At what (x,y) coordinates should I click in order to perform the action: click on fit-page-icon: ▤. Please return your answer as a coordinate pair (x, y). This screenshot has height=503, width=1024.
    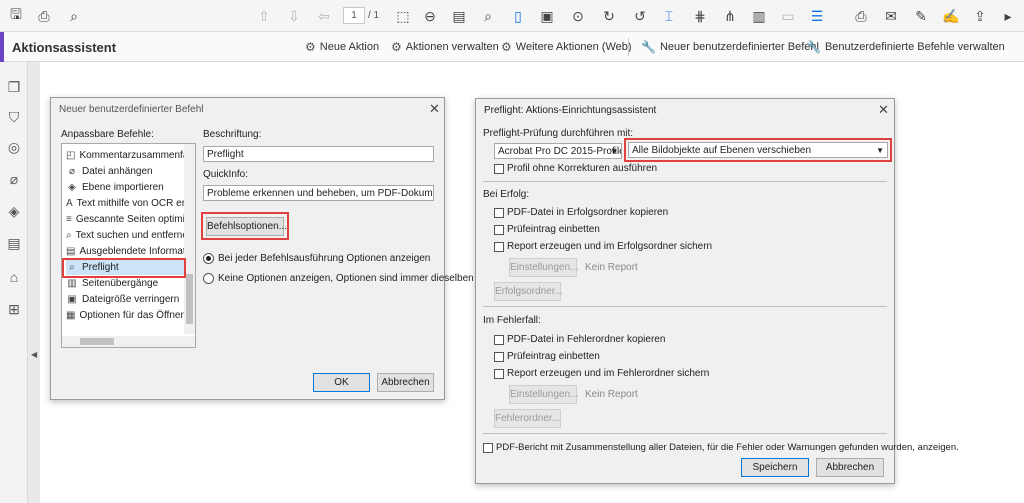
    Looking at the image, I should click on (459, 16).